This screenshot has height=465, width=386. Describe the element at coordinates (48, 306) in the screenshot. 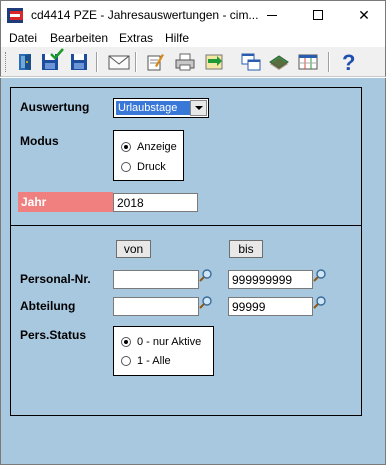

I see `abteilung-label: Abteilung` at that location.